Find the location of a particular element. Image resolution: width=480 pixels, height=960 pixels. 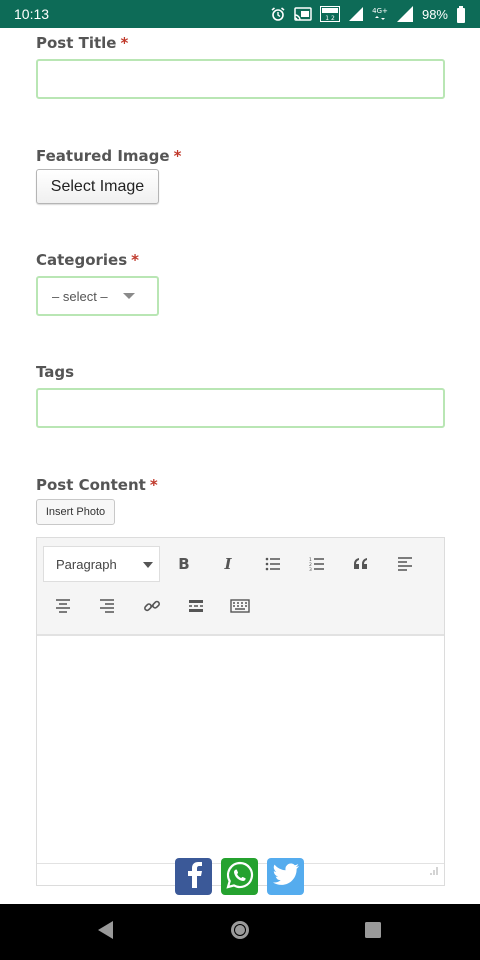

whatsapp-icon is located at coordinates (239, 877).